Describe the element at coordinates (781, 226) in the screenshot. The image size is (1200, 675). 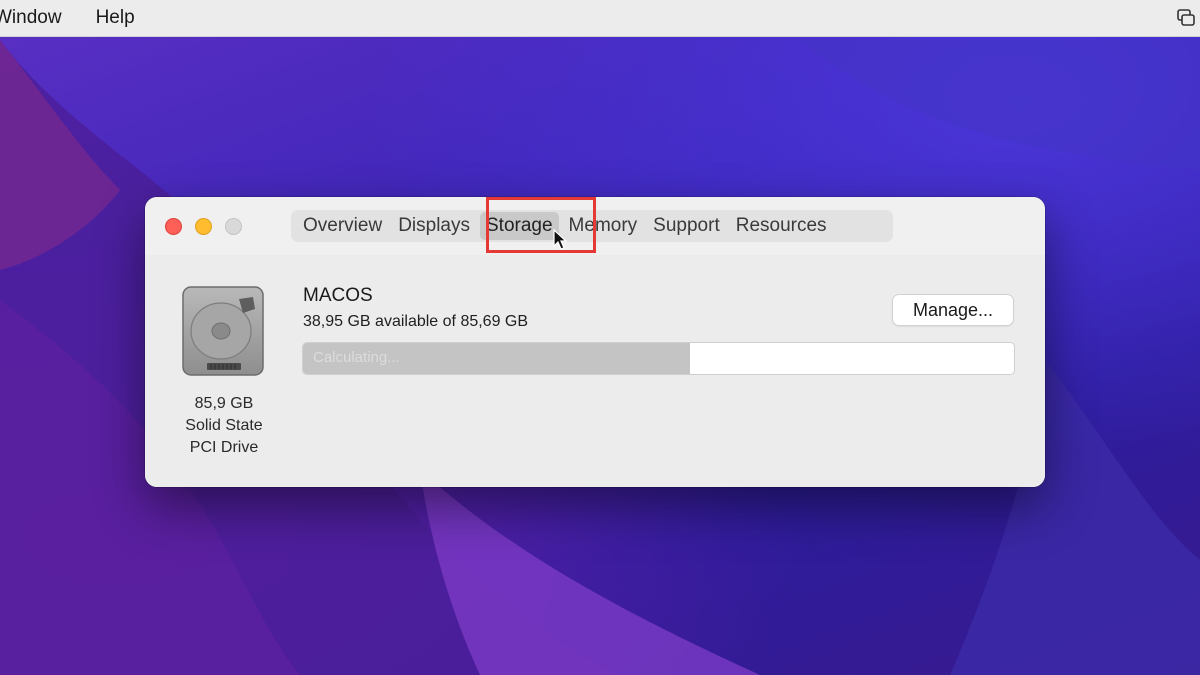
I see `tab-resources: Resources` at that location.